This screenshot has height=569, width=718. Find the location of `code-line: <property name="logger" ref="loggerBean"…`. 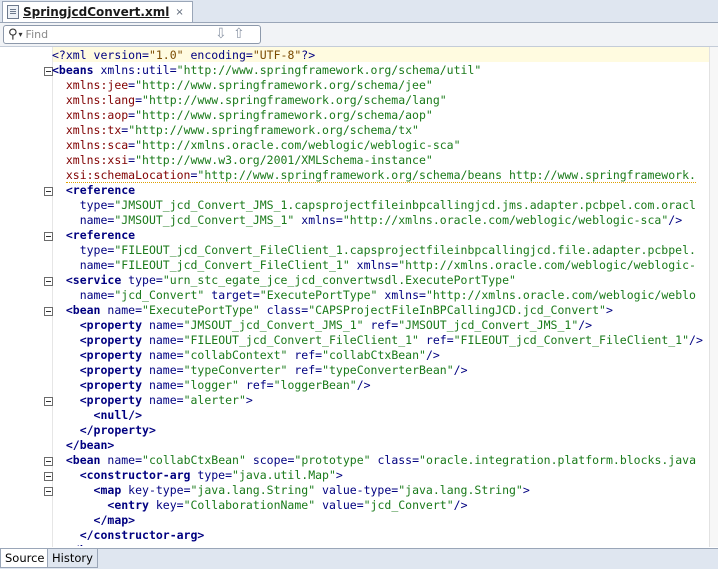

code-line: <property name="logger" ref="loggerBean"… is located at coordinates (381, 385).